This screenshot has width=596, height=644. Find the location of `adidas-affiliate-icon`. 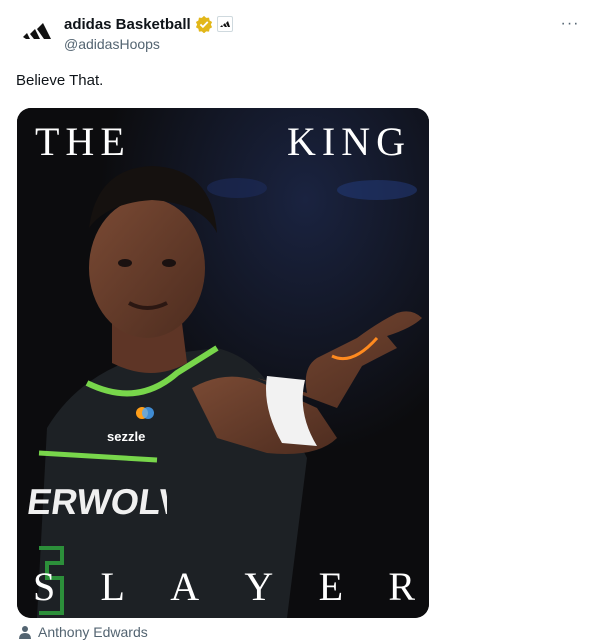

adidas-affiliate-icon is located at coordinates (224, 24).